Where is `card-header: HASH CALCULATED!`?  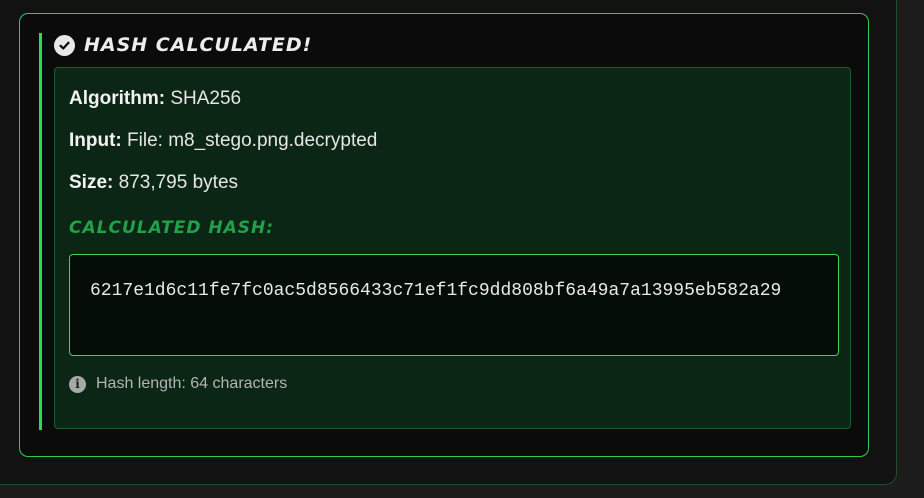
card-header: HASH CALCULATED! is located at coordinates (183, 45).